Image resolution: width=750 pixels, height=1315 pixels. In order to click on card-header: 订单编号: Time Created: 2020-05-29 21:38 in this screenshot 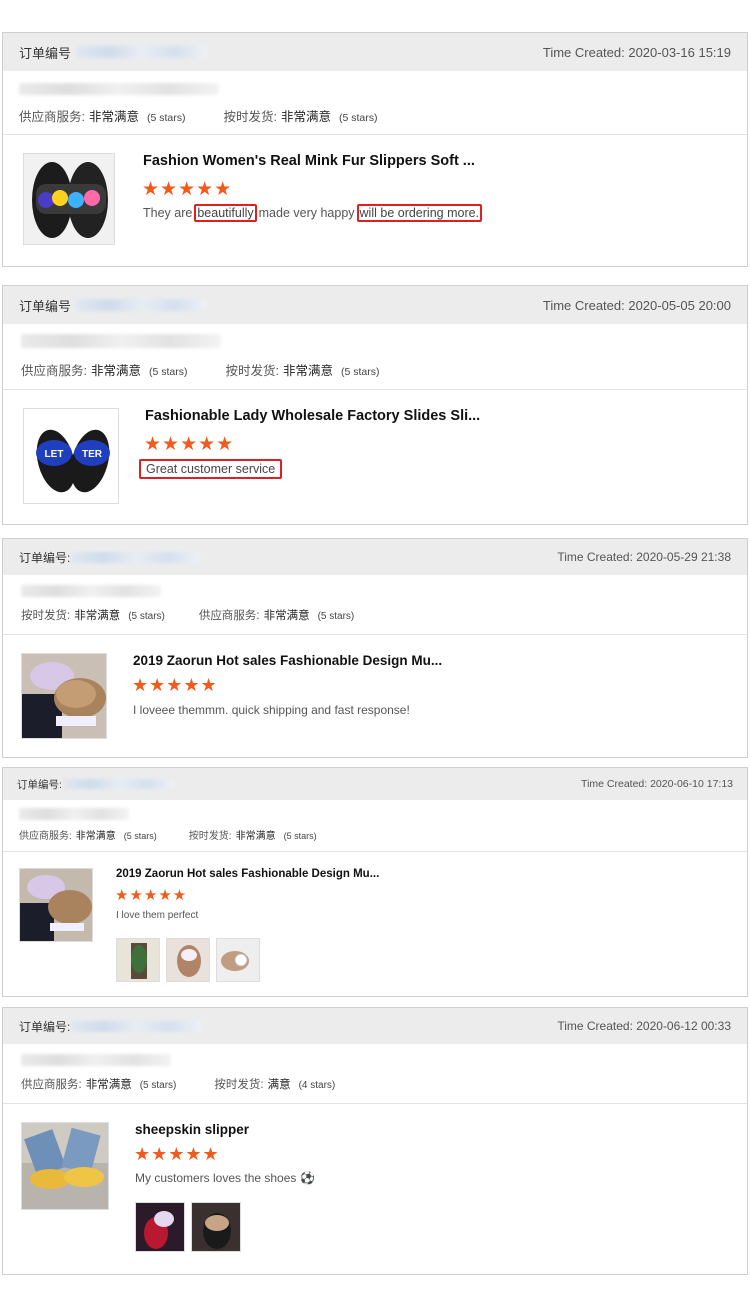, I will do `click(375, 557)`.